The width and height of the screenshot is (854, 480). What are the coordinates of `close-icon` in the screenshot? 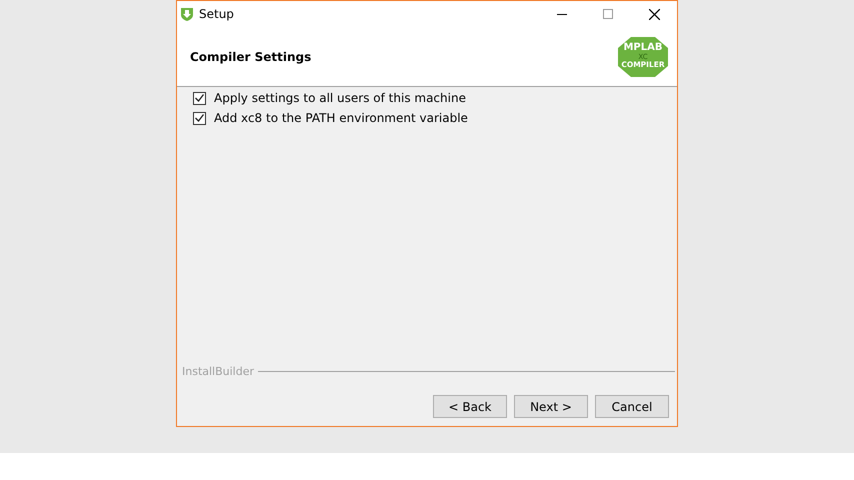 It's located at (654, 14).